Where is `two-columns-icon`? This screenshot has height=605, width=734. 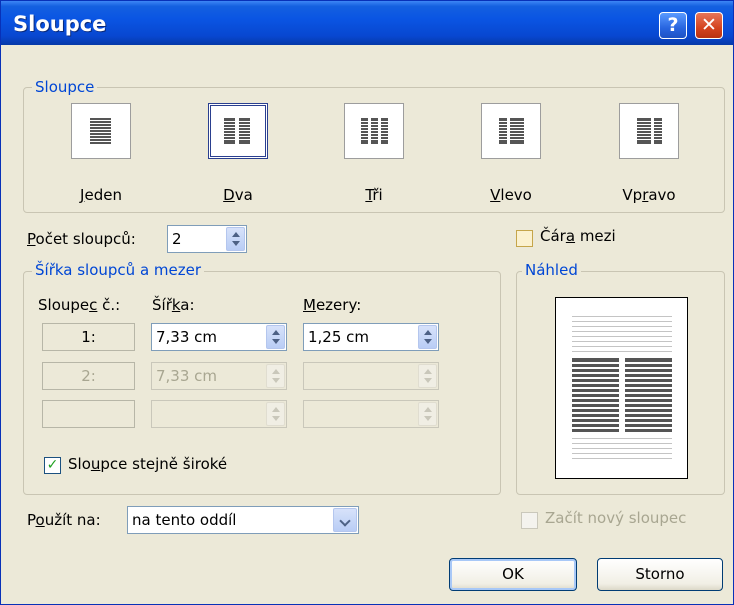
two-columns-icon is located at coordinates (237, 131).